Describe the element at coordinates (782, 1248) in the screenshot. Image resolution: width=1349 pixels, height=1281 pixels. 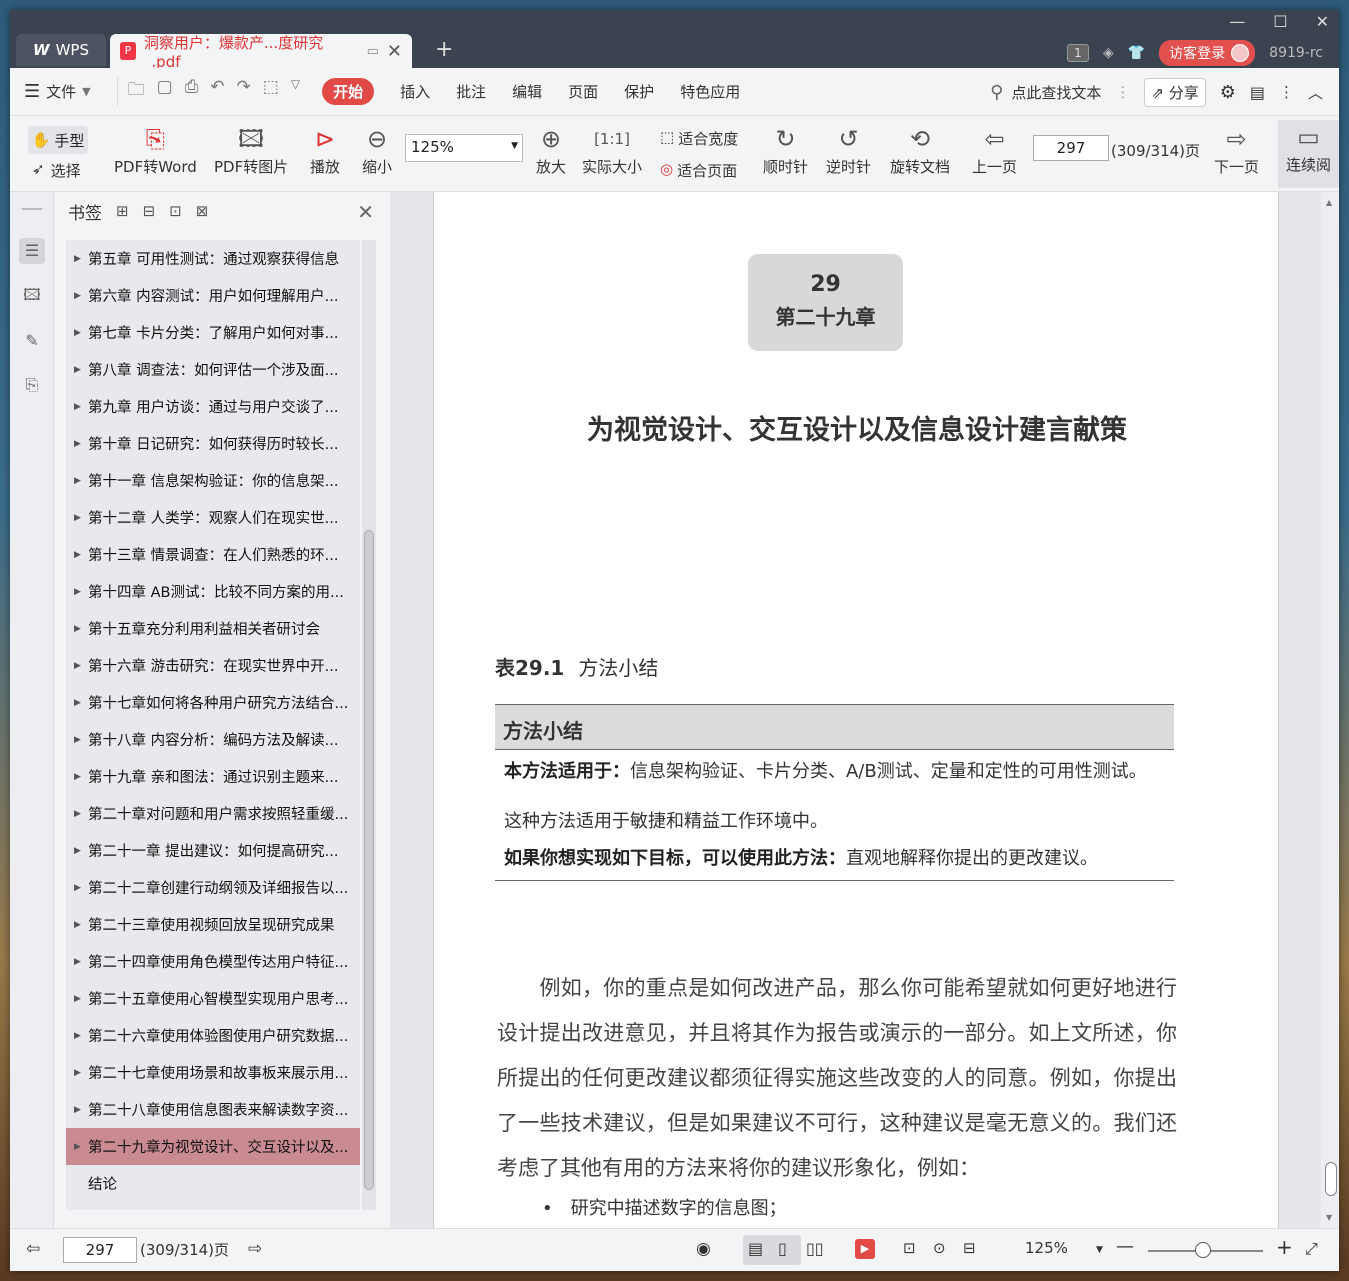
I see `continuous-view-icon: ▯` at that location.